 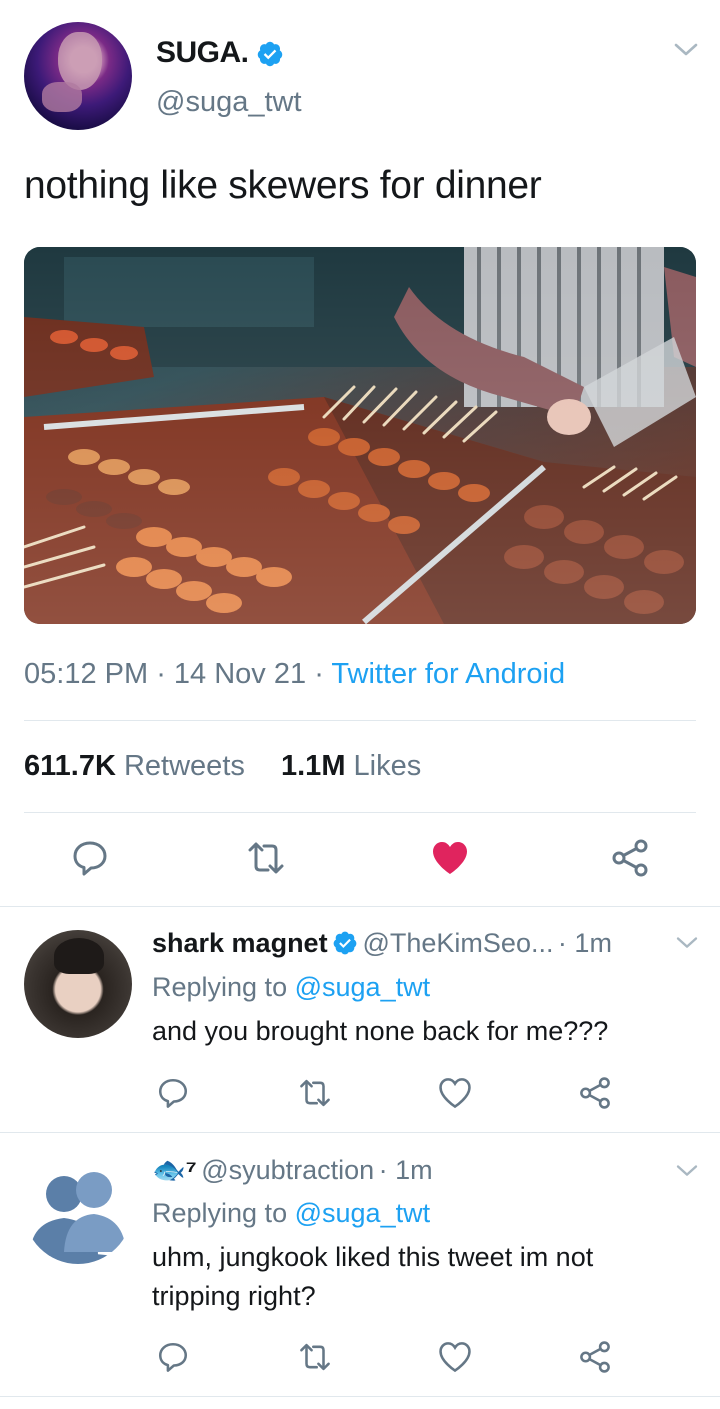 I want to click on author-name-row: SUGA., so click(x=220, y=53).